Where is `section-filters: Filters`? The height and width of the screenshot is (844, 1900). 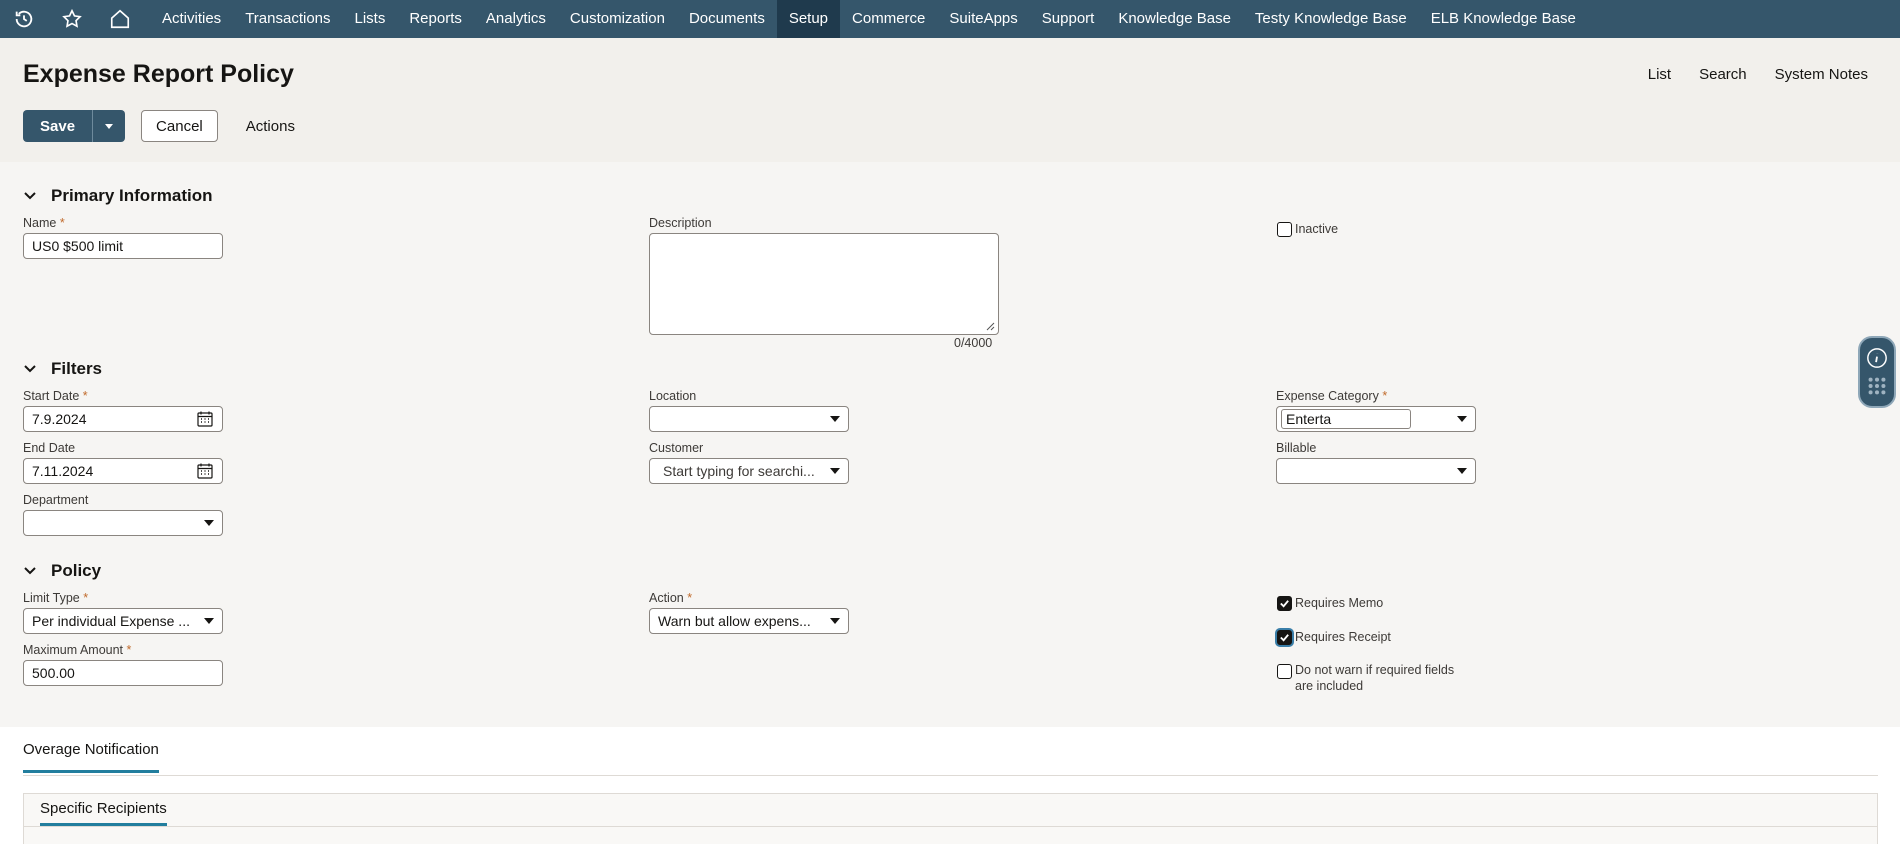 section-filters: Filters is located at coordinates (62, 369).